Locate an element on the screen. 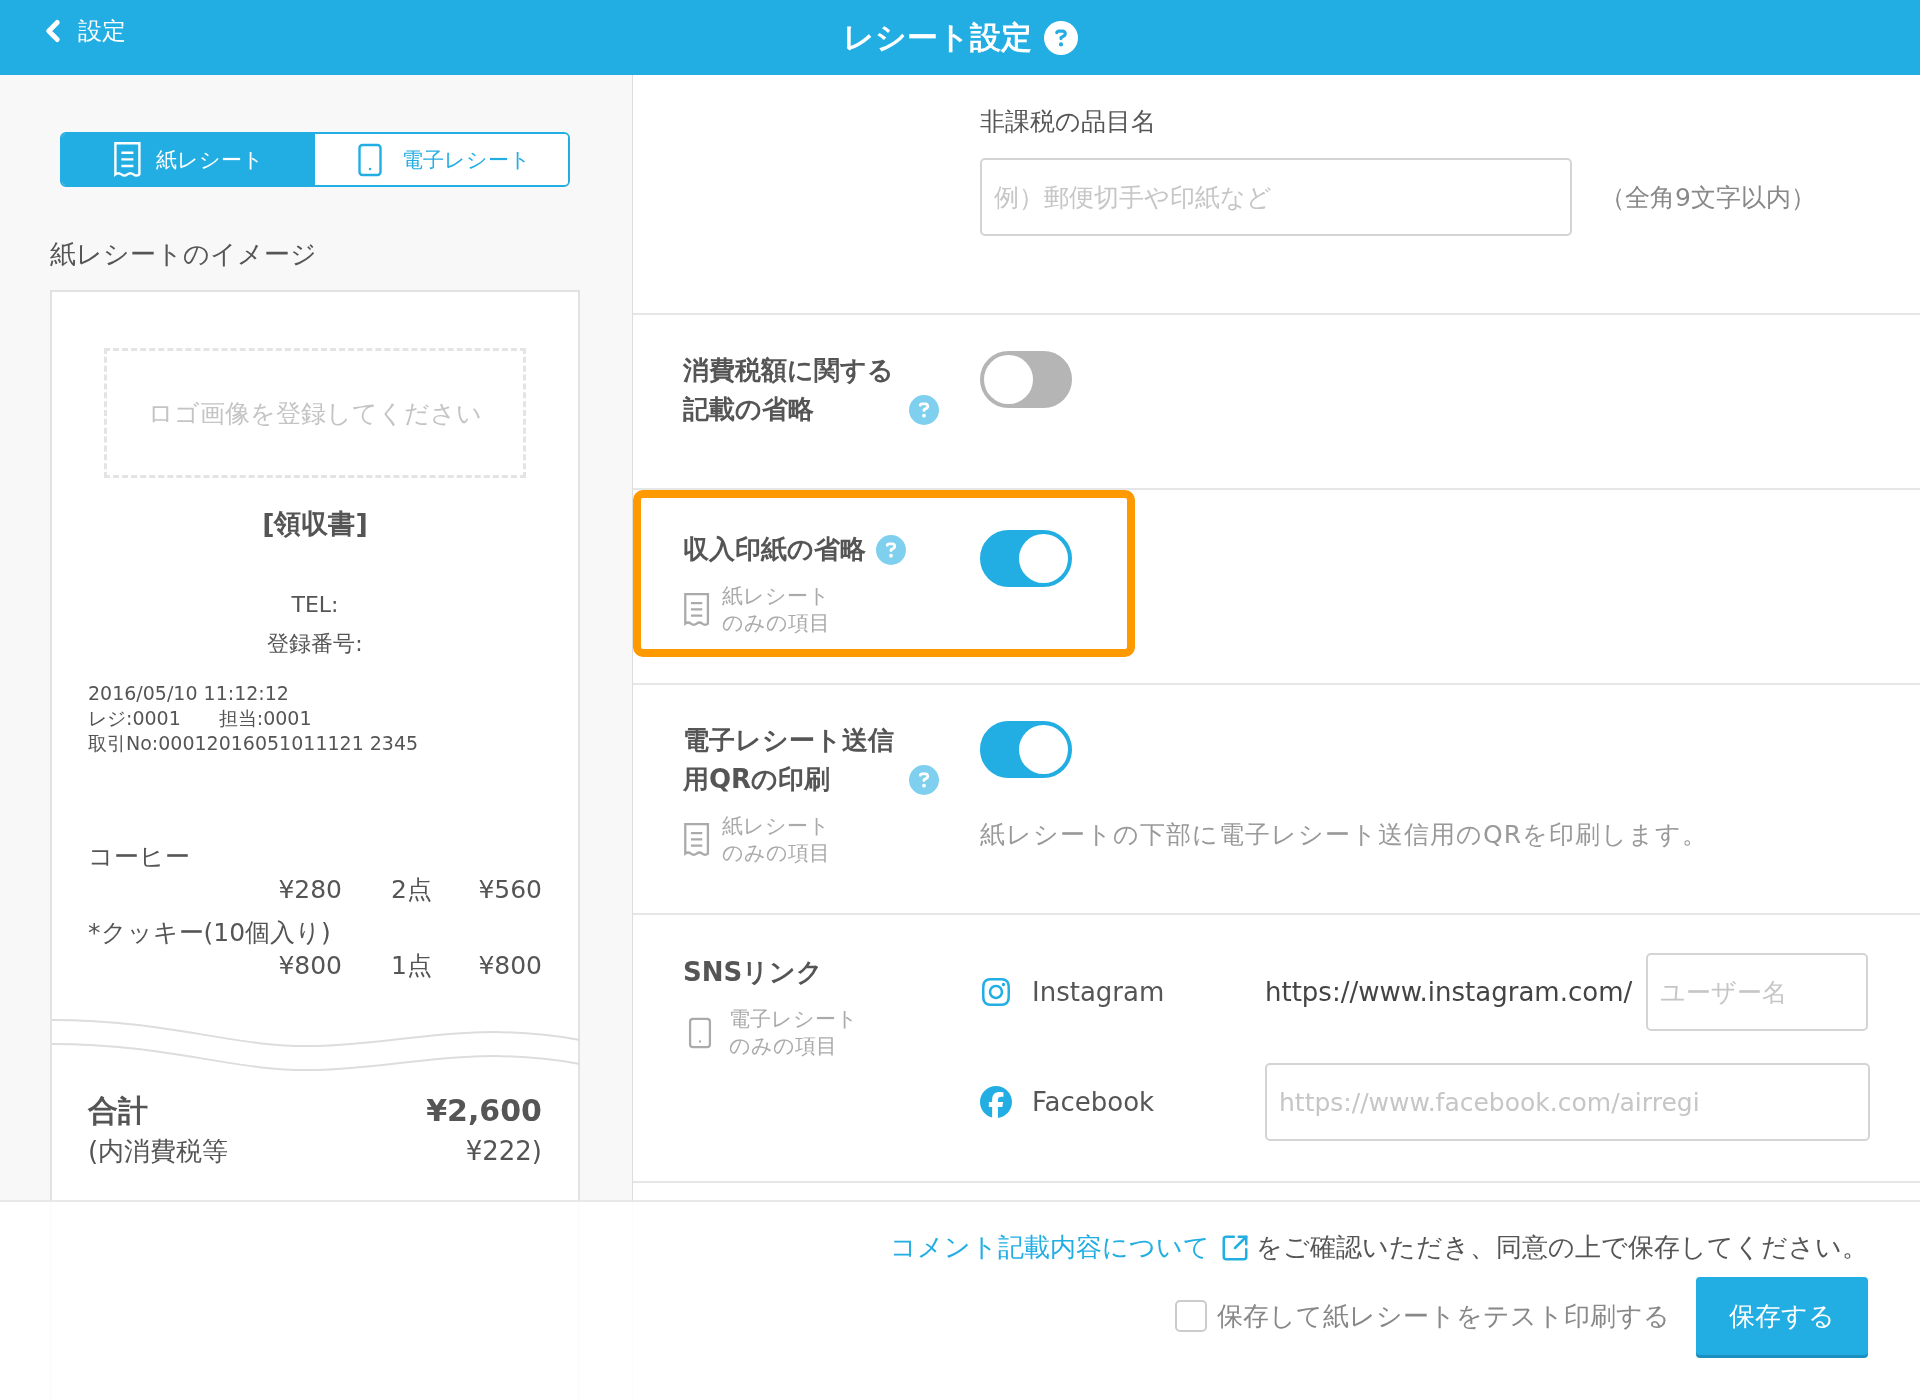 The height and width of the screenshot is (1400, 1920). test-print-label: 保存して紙レシートをテスト印刷する is located at coordinates (1443, 1316).